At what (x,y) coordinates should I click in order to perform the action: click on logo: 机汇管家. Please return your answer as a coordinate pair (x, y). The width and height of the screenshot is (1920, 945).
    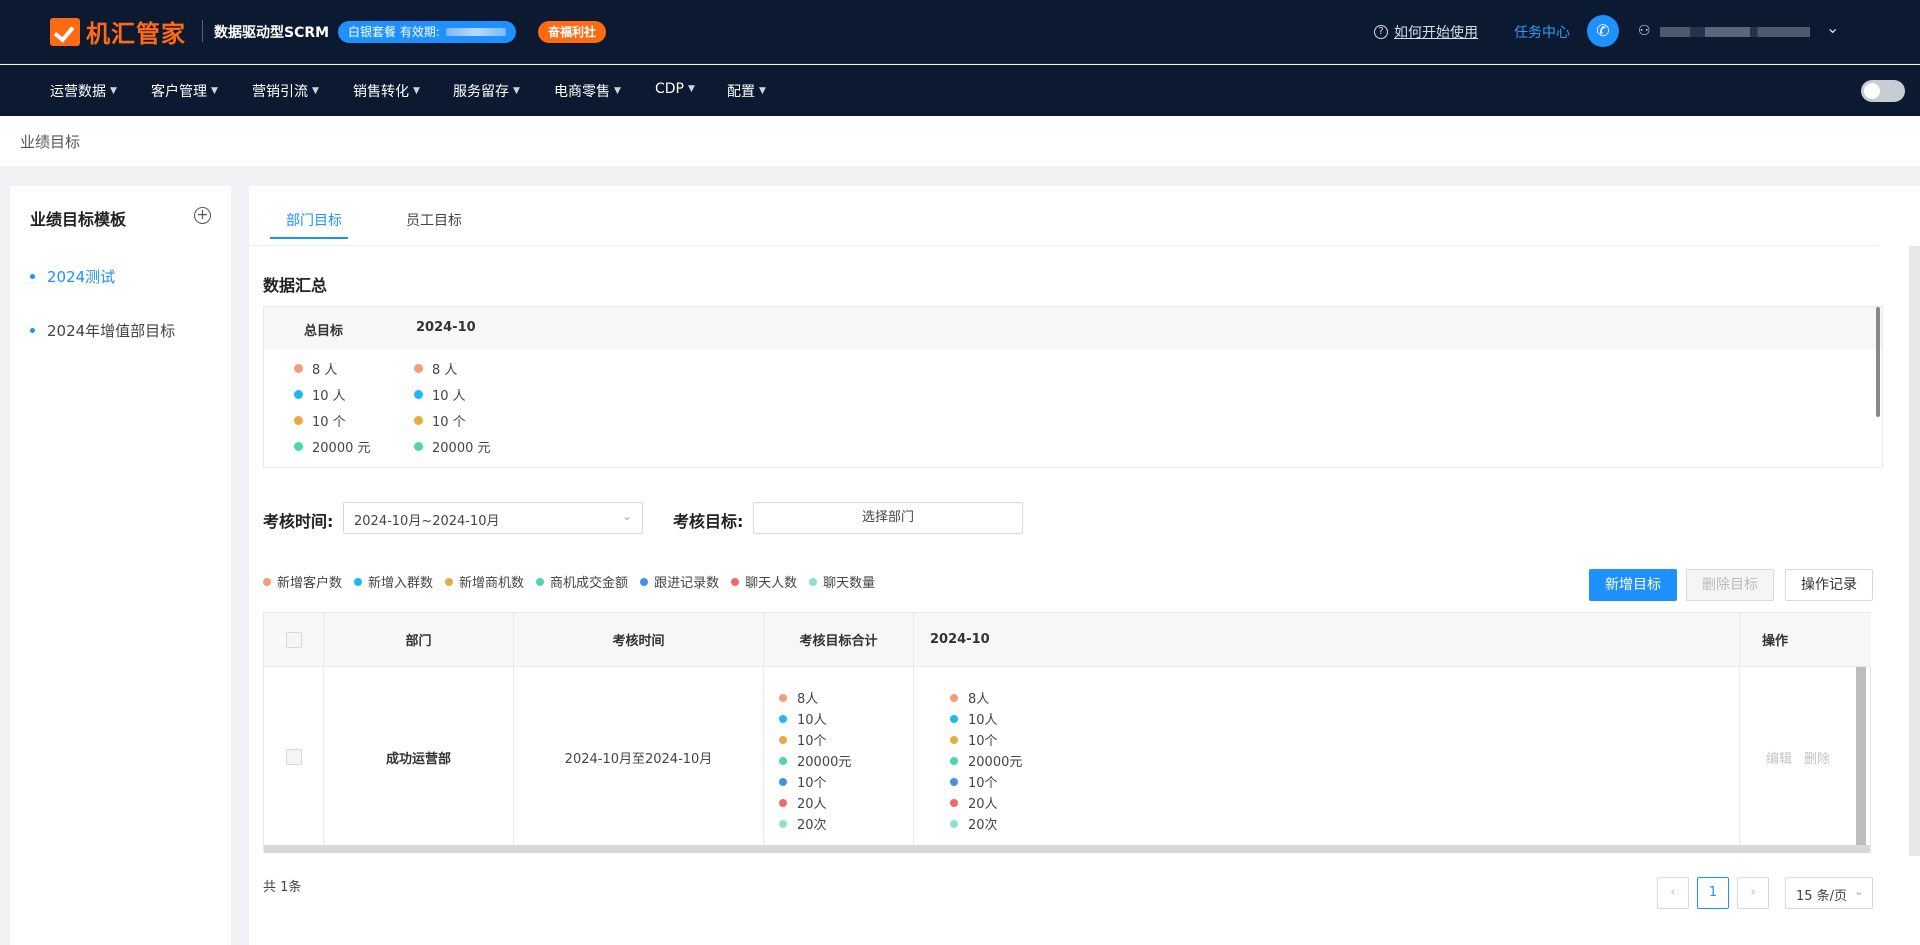
    Looking at the image, I should click on (118, 31).